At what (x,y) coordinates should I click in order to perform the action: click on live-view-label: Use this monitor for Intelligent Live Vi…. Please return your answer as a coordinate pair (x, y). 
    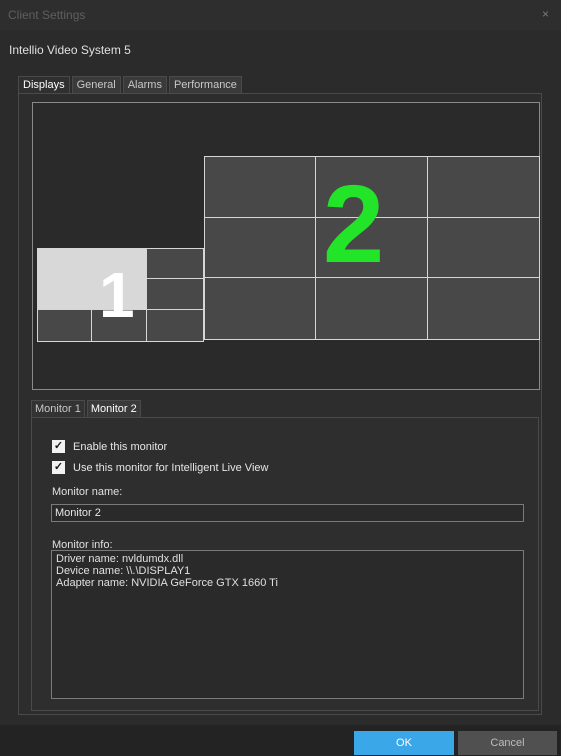
    Looking at the image, I should click on (171, 467).